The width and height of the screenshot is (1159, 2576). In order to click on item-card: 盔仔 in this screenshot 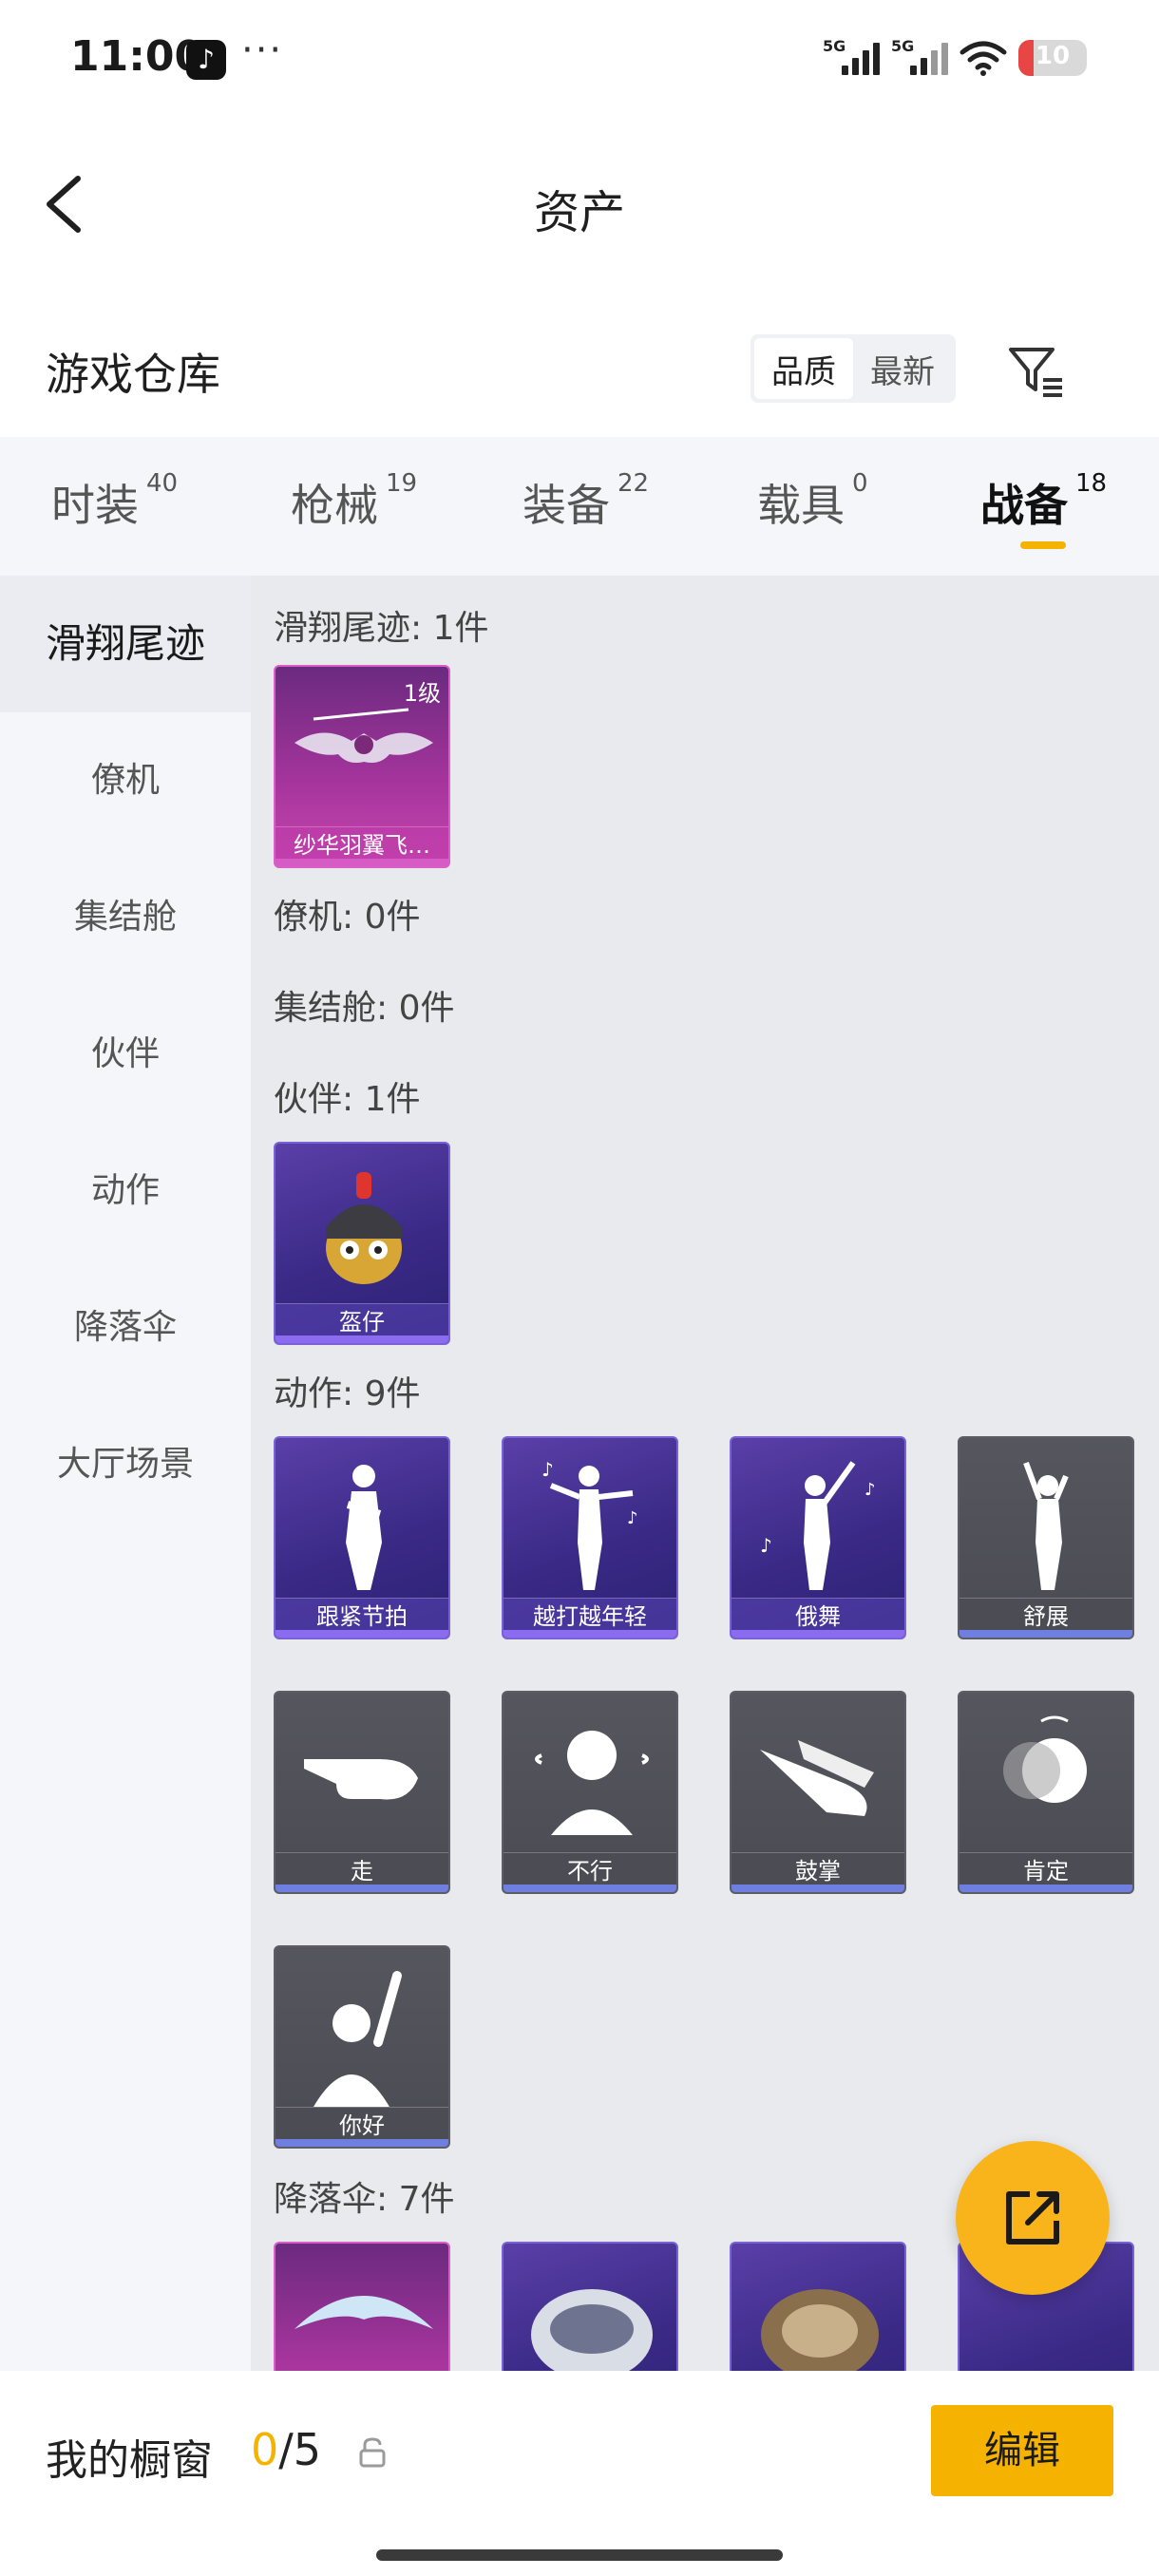, I will do `click(362, 1243)`.